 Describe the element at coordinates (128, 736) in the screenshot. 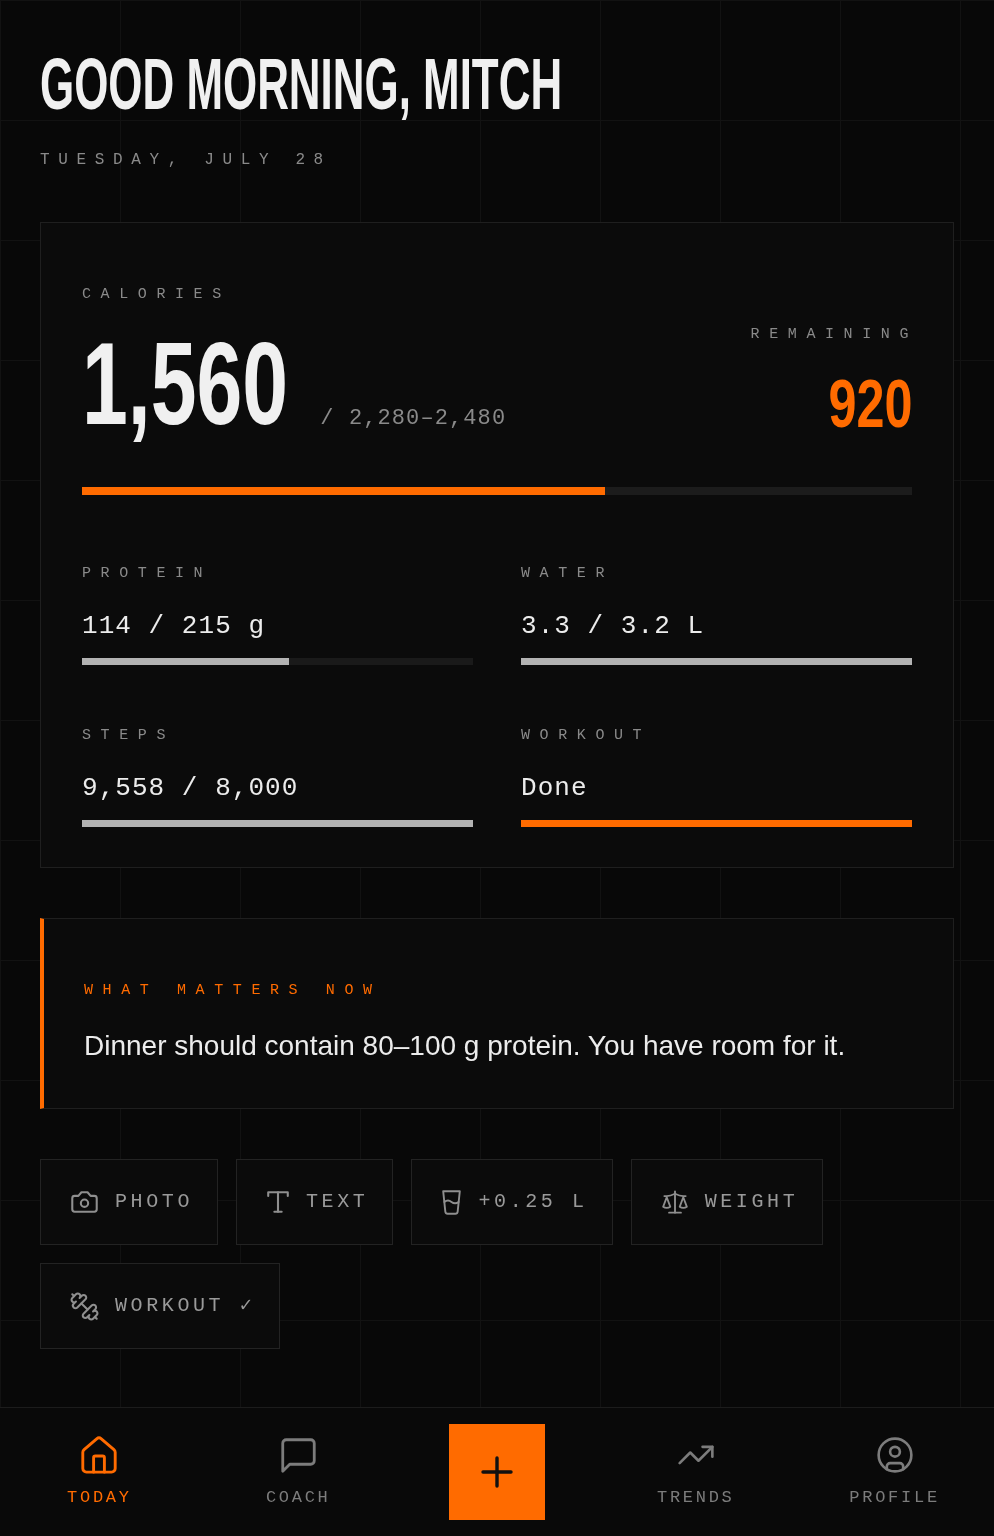

I see `metric-label: STEPS` at that location.